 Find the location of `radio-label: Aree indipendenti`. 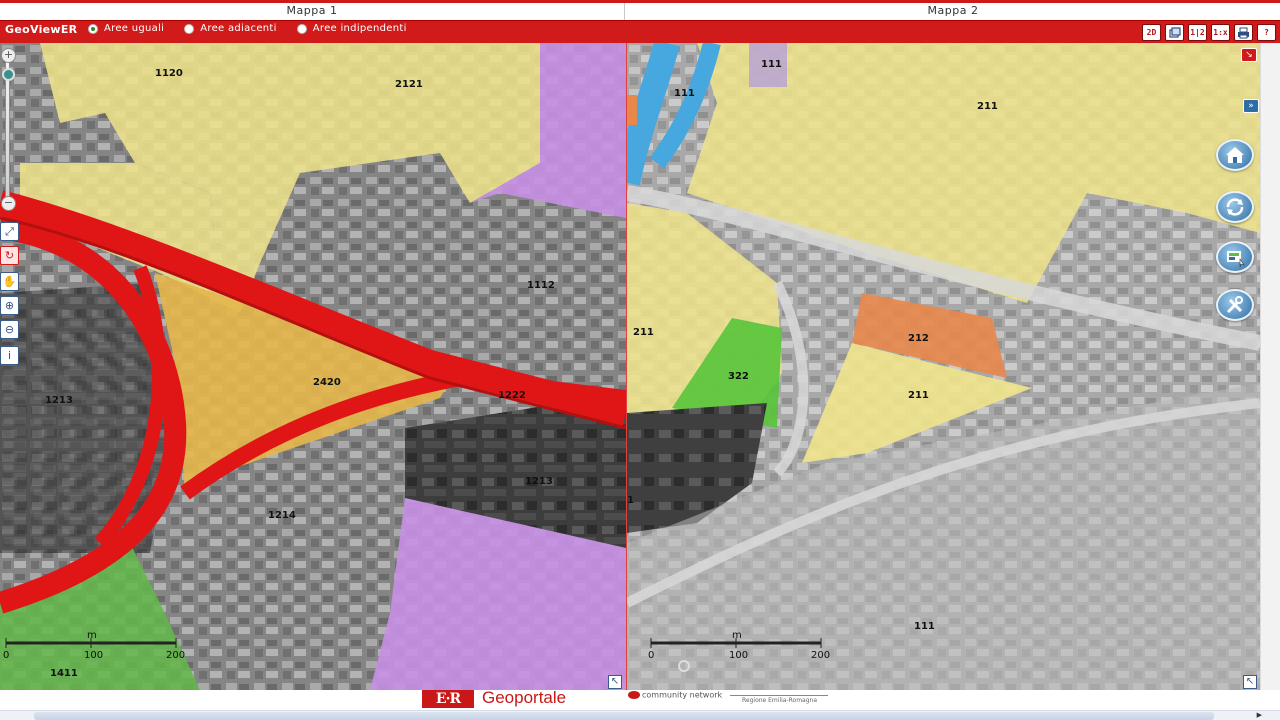

radio-label: Aree indipendenti is located at coordinates (359, 28).